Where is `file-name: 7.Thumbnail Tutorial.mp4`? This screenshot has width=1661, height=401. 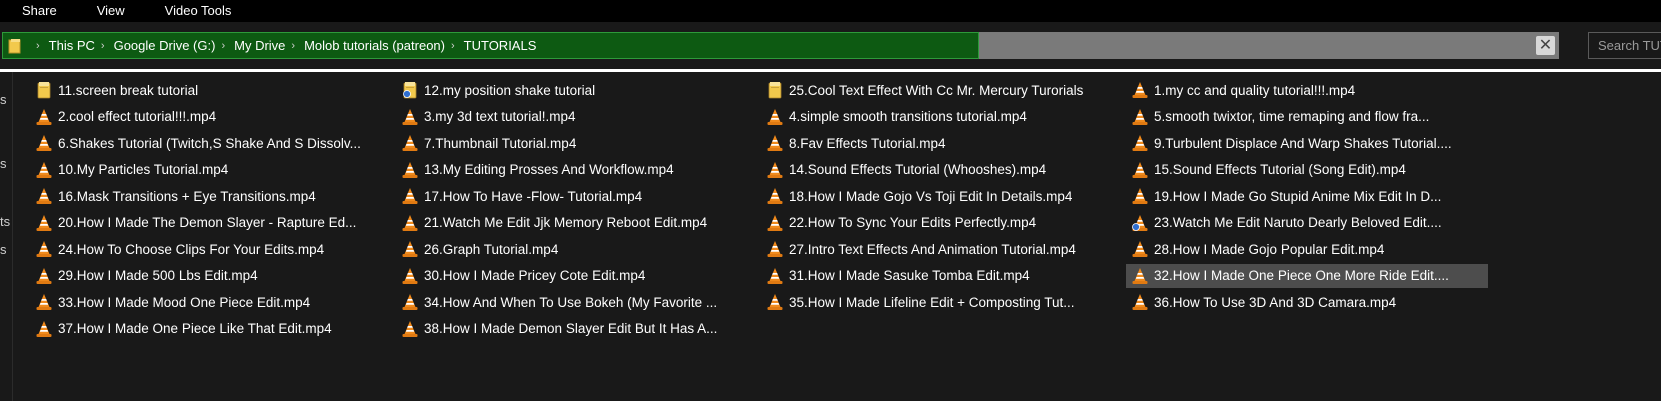 file-name: 7.Thumbnail Tutorial.mp4 is located at coordinates (500, 143).